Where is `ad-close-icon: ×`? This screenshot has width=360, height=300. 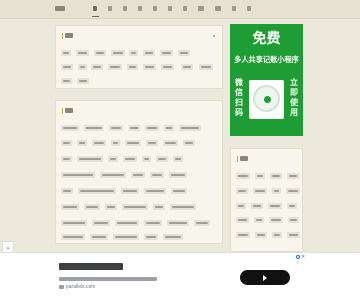 ad-close-icon: × is located at coordinates (303, 257).